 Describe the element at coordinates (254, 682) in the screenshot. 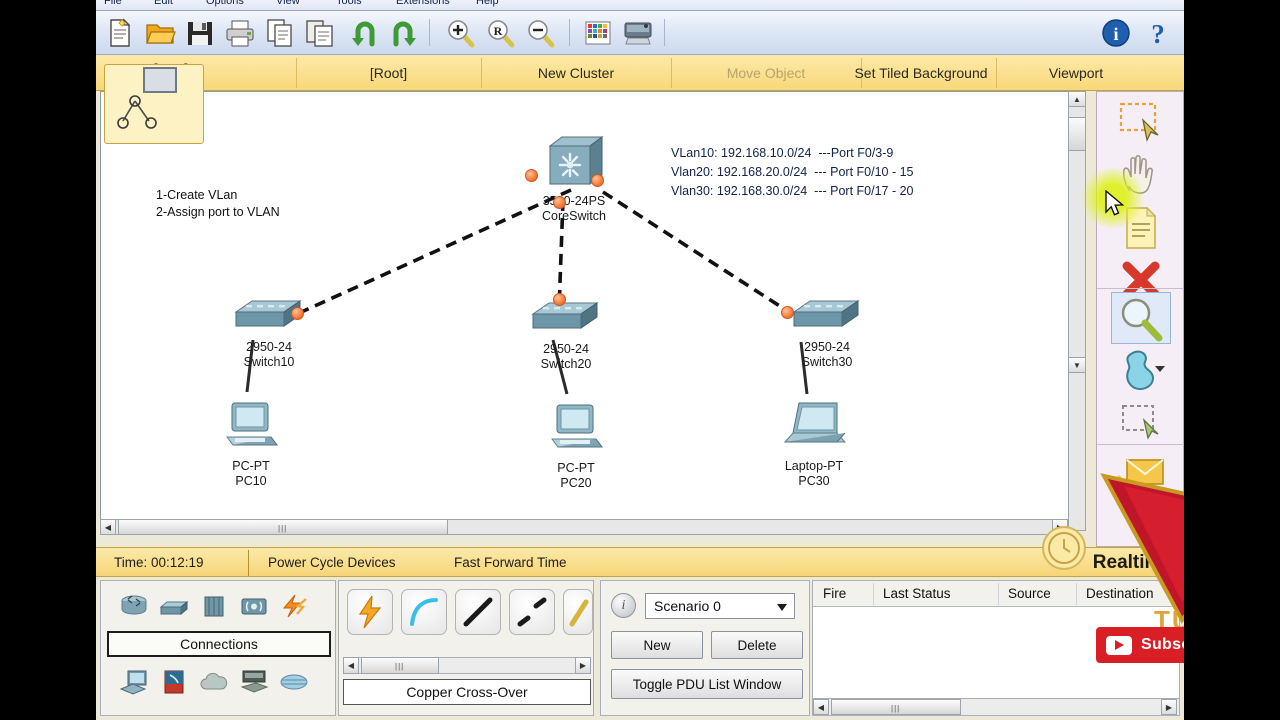

I see `custom-made-devices-icon` at that location.